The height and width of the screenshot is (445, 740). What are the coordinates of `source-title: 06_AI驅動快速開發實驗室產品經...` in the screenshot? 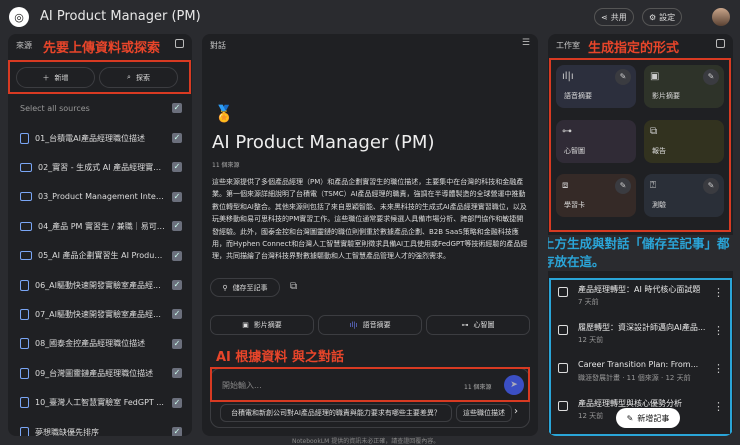 It's located at (98, 285).